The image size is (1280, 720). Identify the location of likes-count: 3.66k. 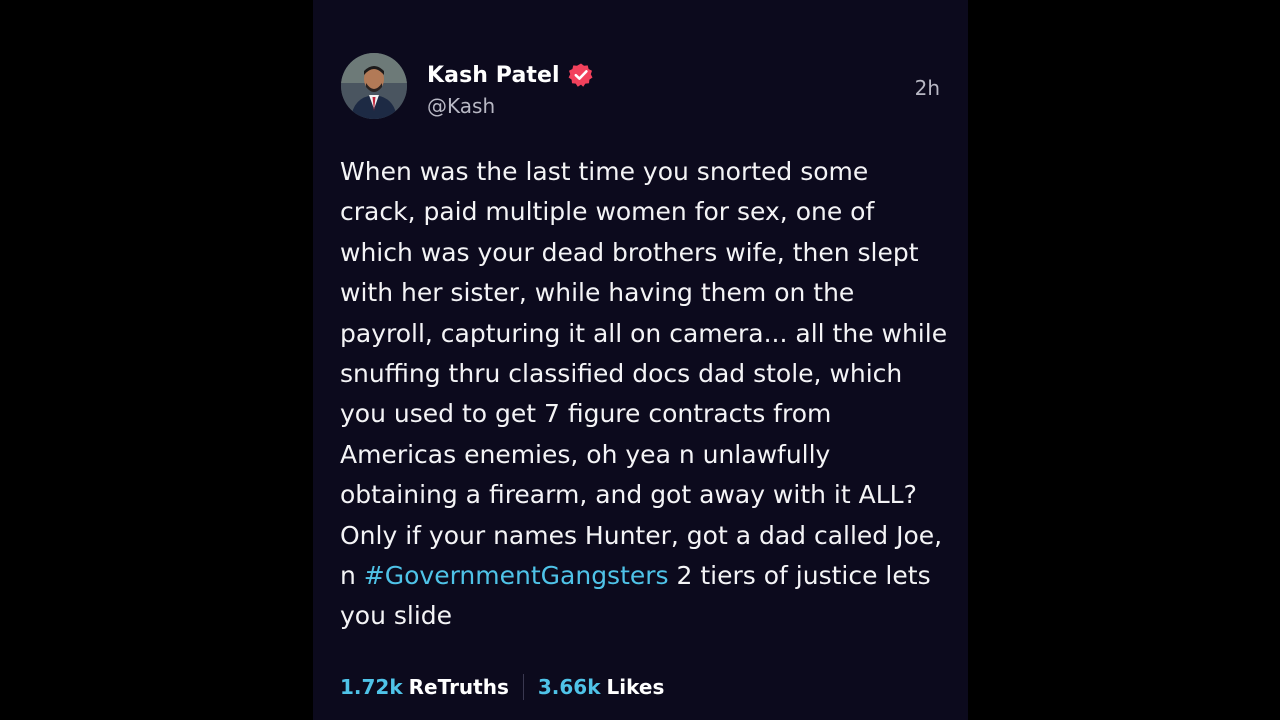
(569, 687).